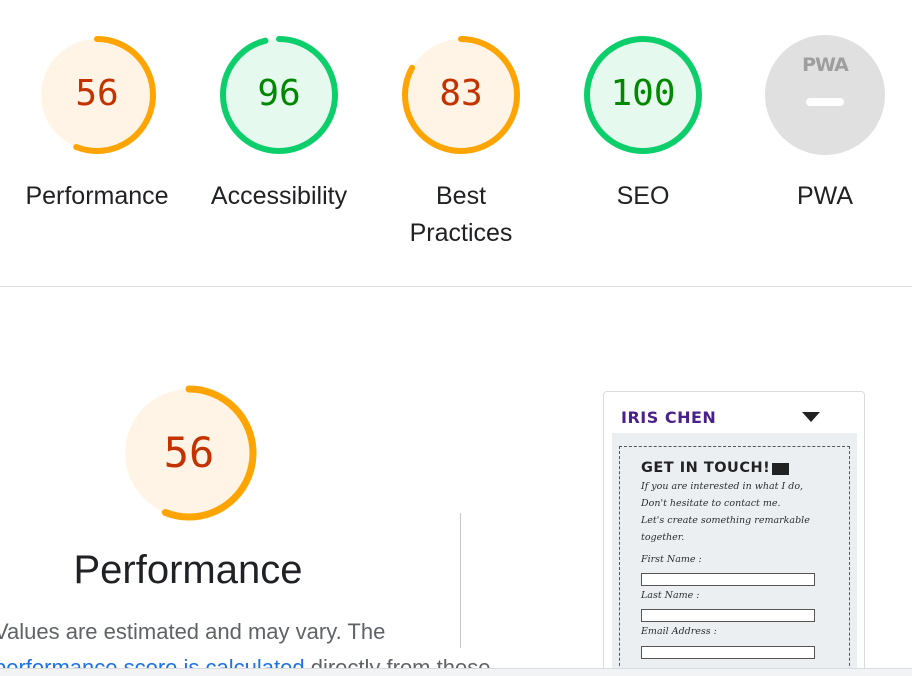 The image size is (912, 676). Describe the element at coordinates (643, 196) in the screenshot. I see `score-label: SEO` at that location.